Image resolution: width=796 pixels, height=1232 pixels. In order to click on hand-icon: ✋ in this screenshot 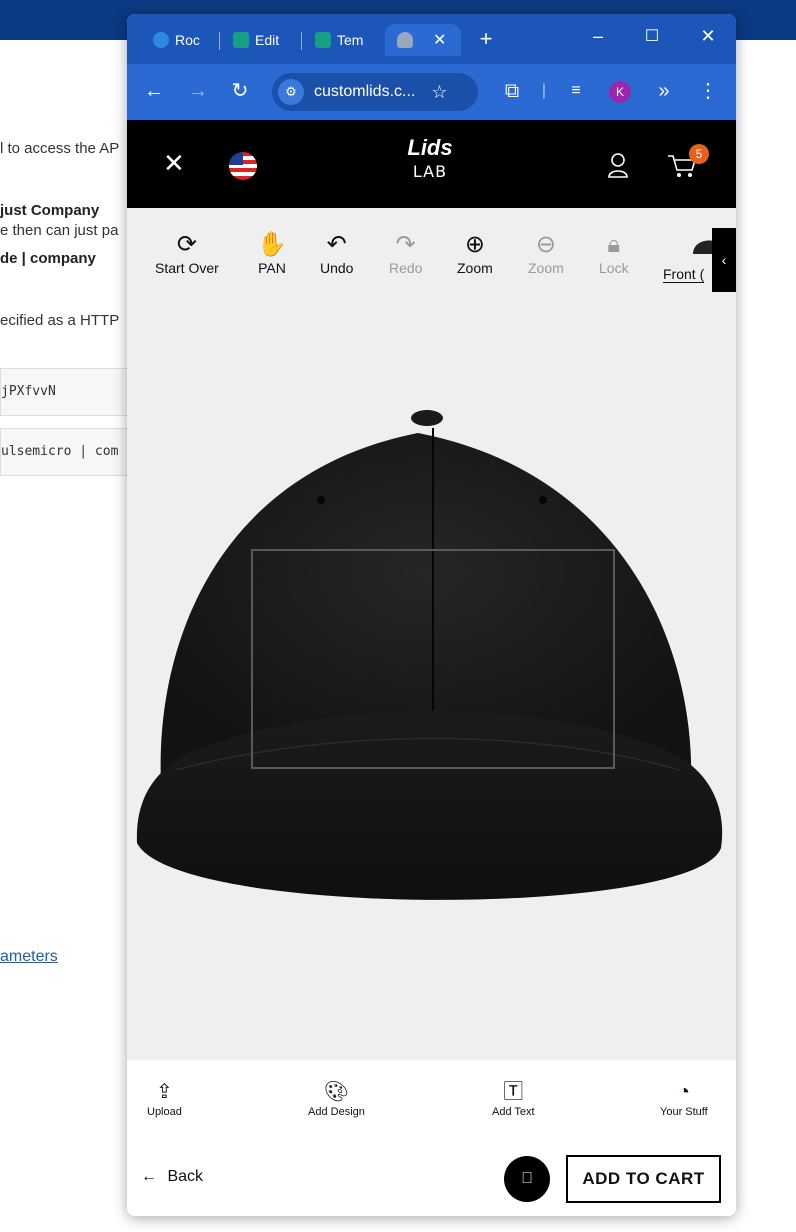, I will do `click(272, 244)`.